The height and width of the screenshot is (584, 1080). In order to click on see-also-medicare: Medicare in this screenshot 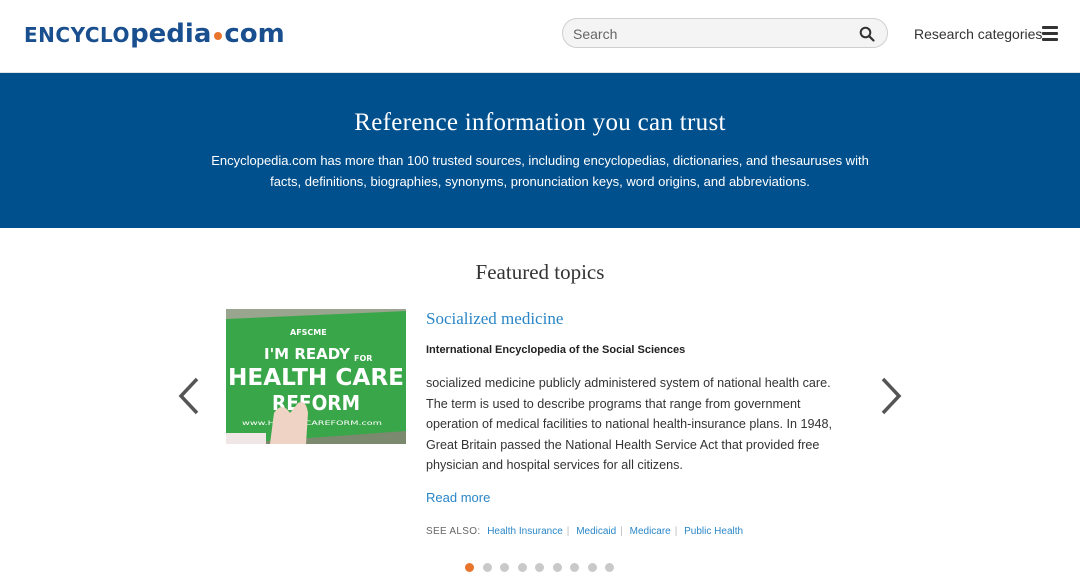, I will do `click(650, 531)`.